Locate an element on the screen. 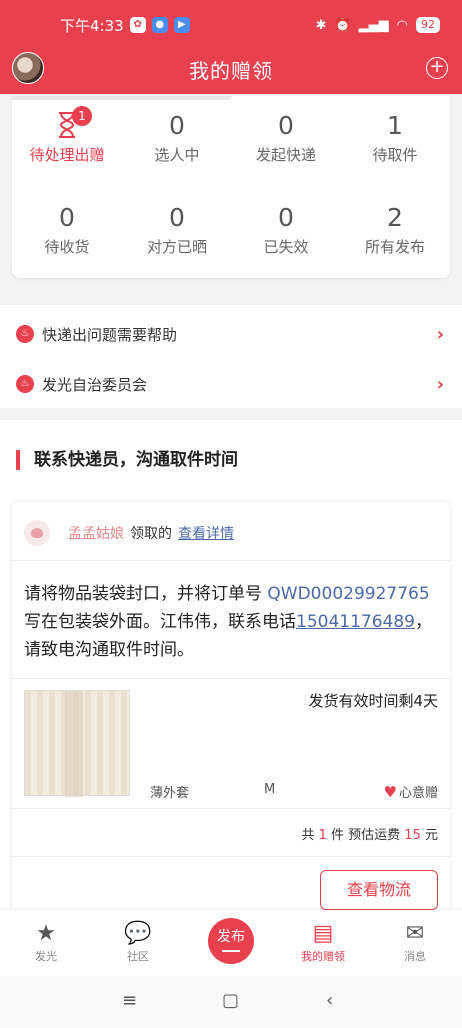 This screenshot has width=462, height=1028. tab-community: 💬 社区 is located at coordinates (138, 942).